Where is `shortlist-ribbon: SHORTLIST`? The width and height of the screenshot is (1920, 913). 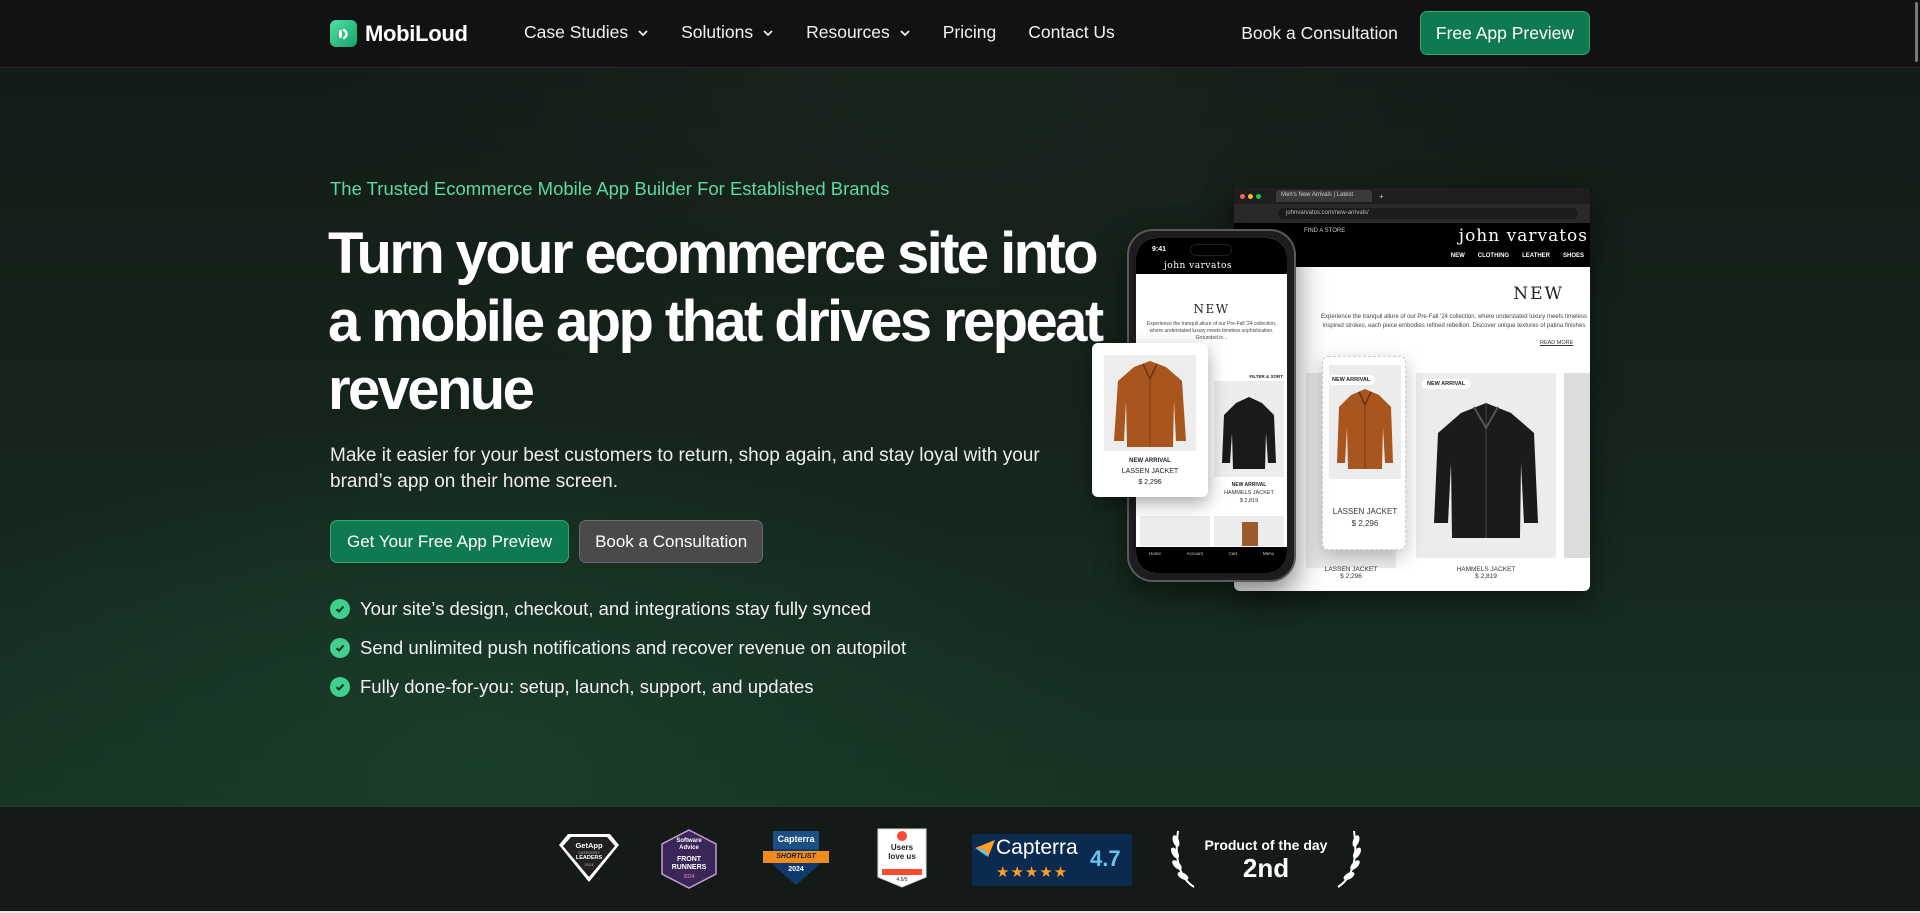 shortlist-ribbon: SHORTLIST is located at coordinates (796, 856).